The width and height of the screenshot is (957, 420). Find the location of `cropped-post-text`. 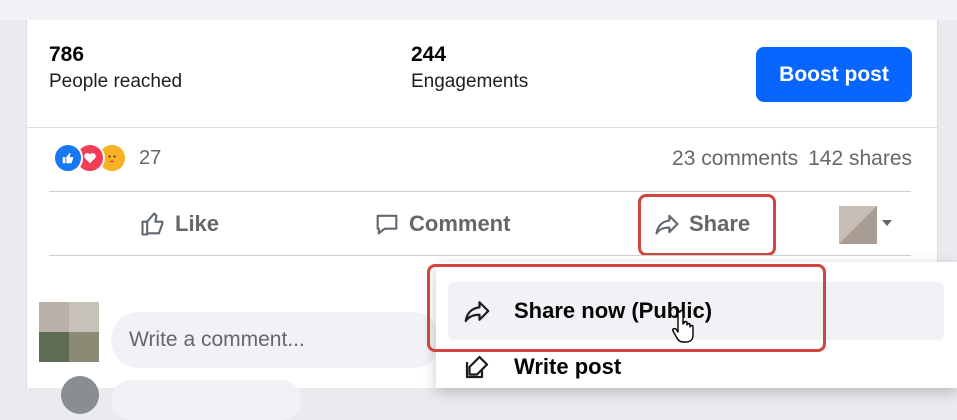

cropped-post-text is located at coordinates (478, 10).